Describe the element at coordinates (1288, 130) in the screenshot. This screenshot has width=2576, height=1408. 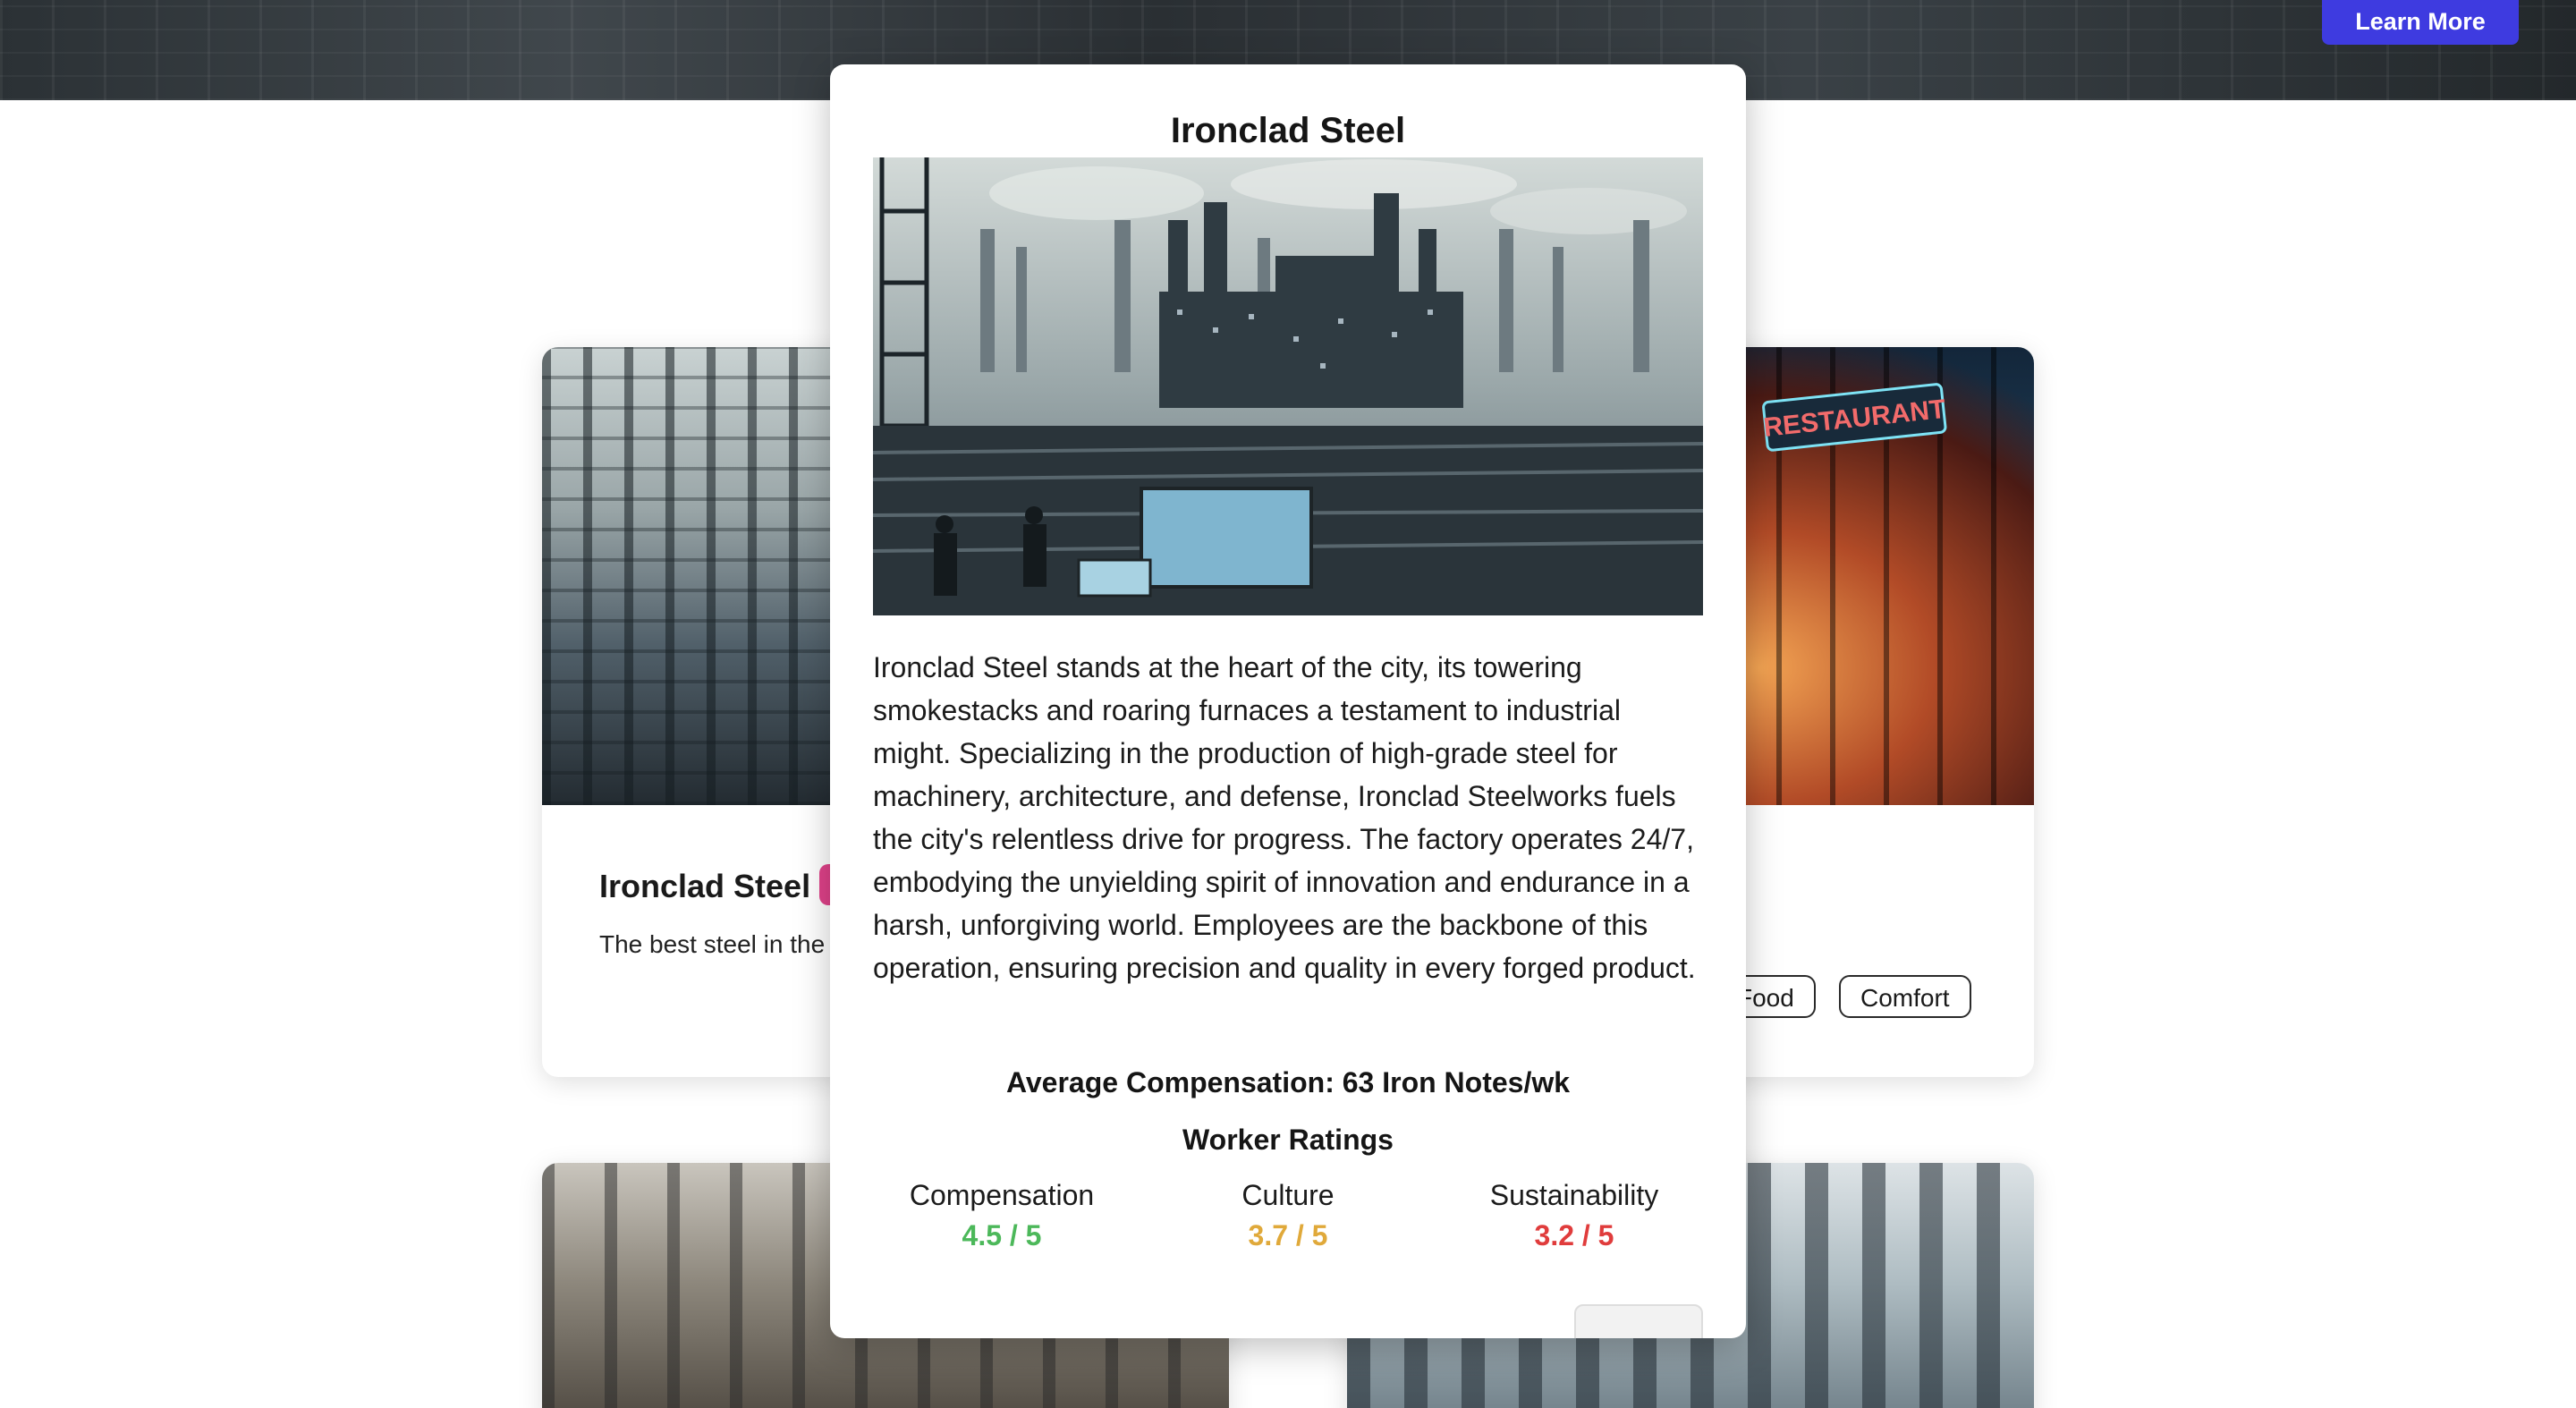
I see `modal-title: Ironclad Steel` at that location.